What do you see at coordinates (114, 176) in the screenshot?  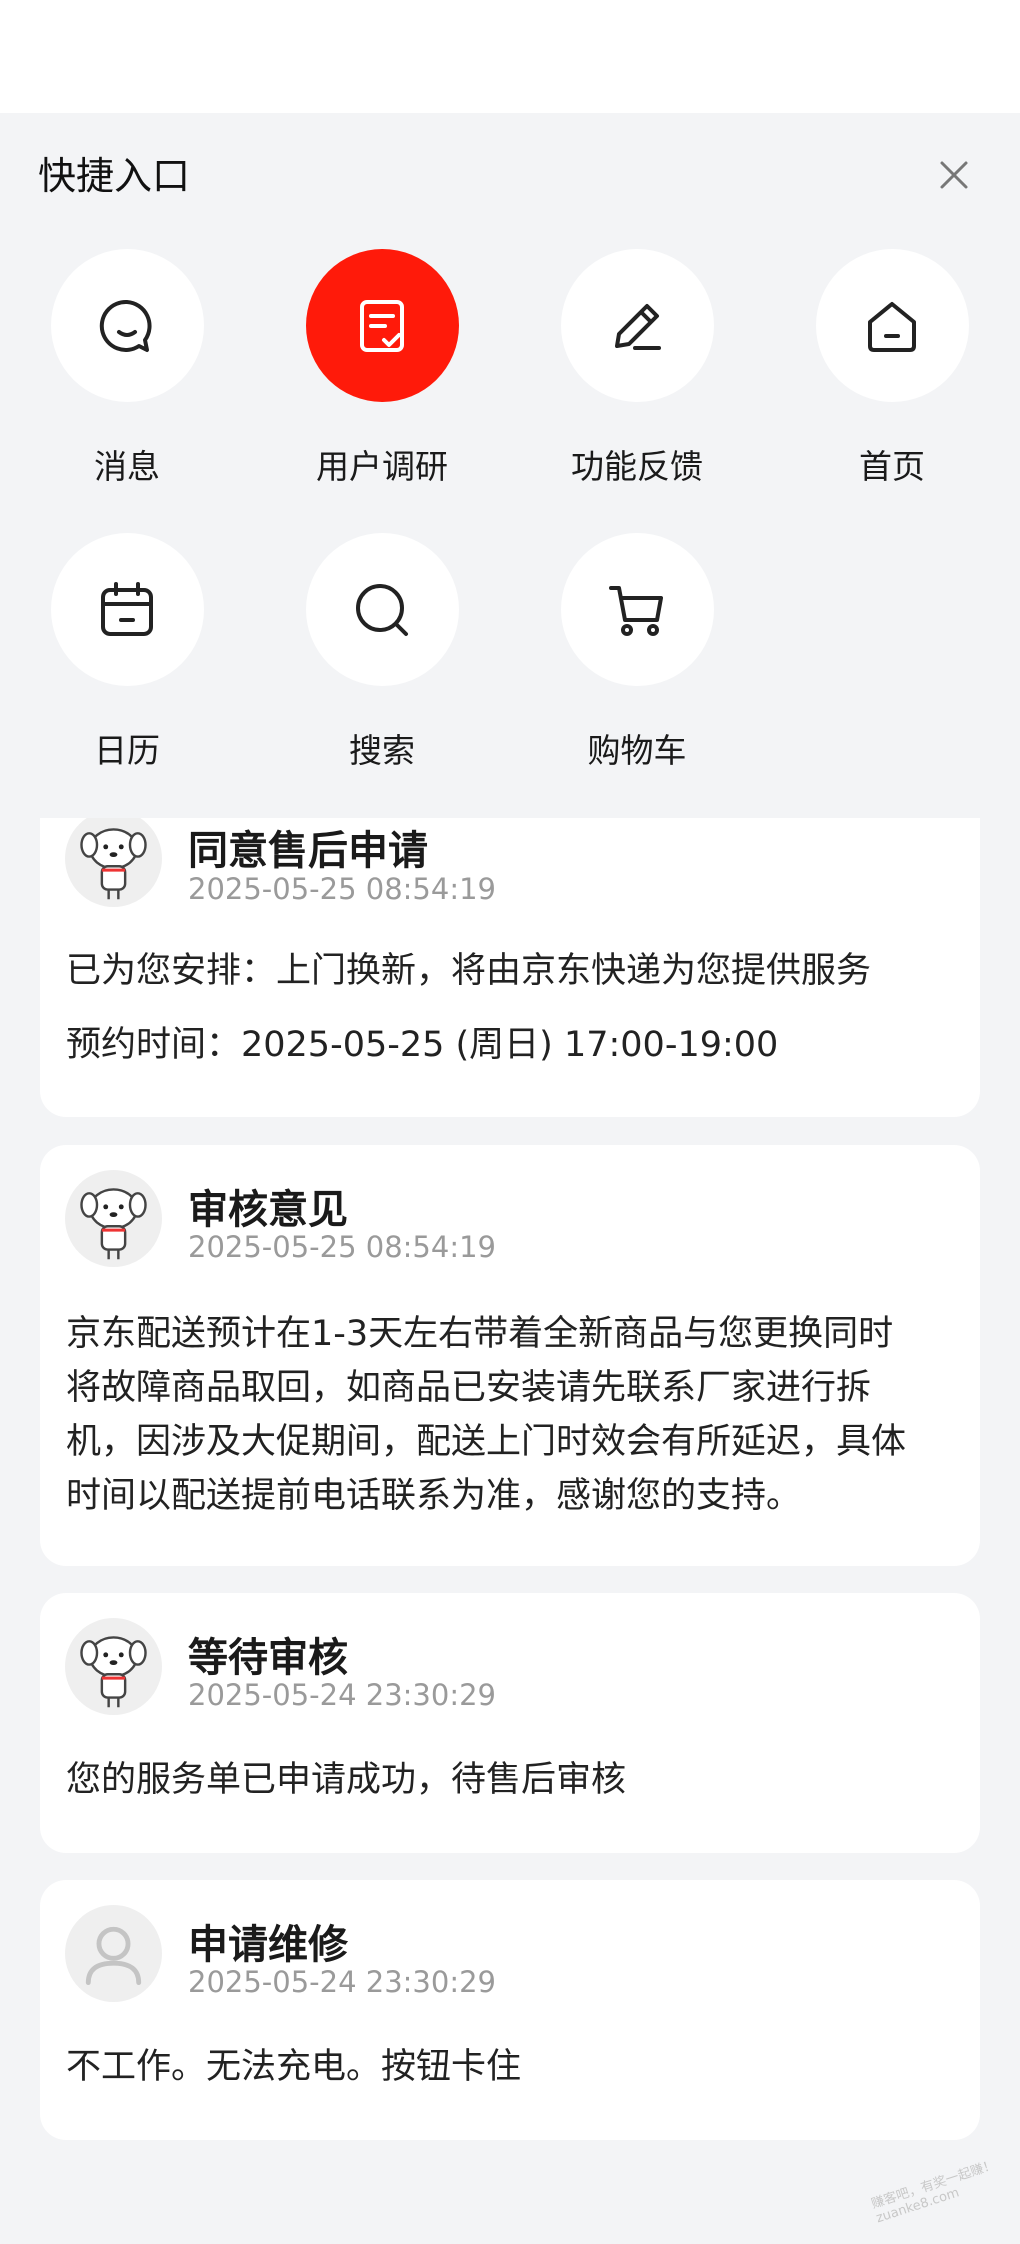 I see `quick-entry-title: 快捷入口` at bounding box center [114, 176].